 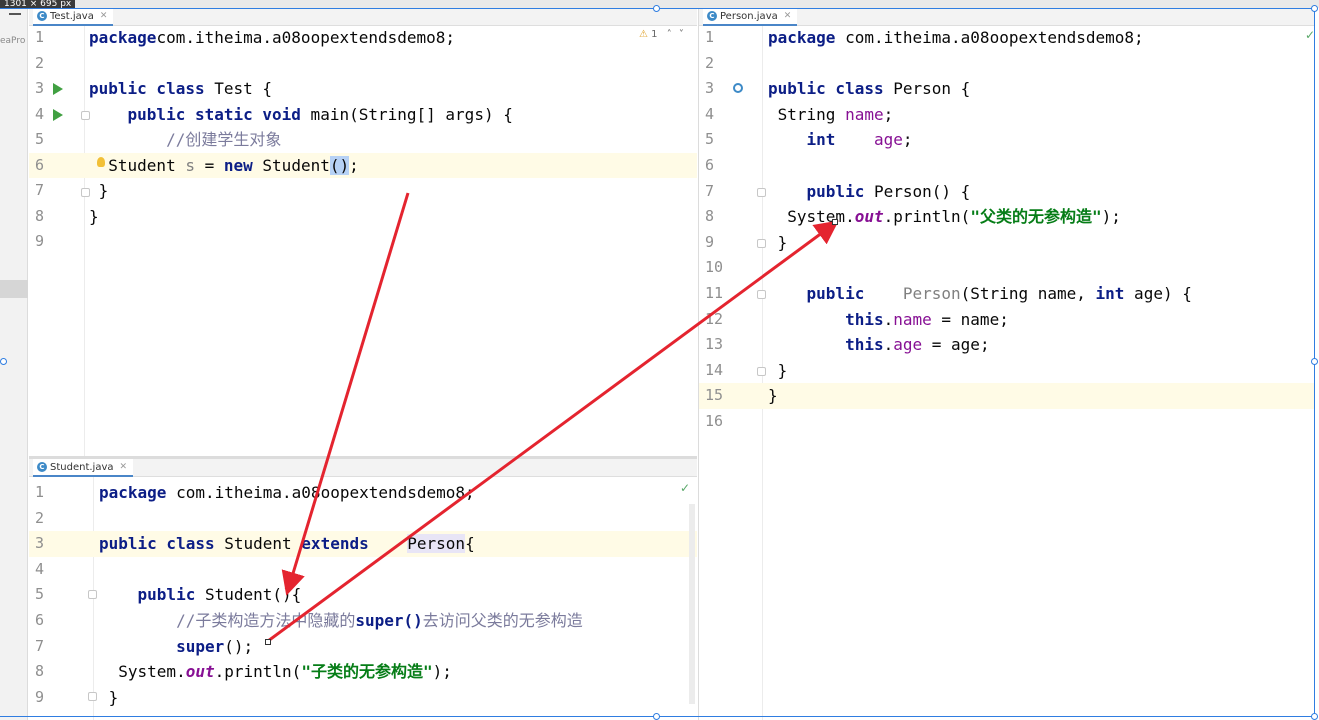 What do you see at coordinates (363, 621) in the screenshot?
I see `code-line: 6 //子类构造方法中隐藏的super()去访问父类的无参构造` at bounding box center [363, 621].